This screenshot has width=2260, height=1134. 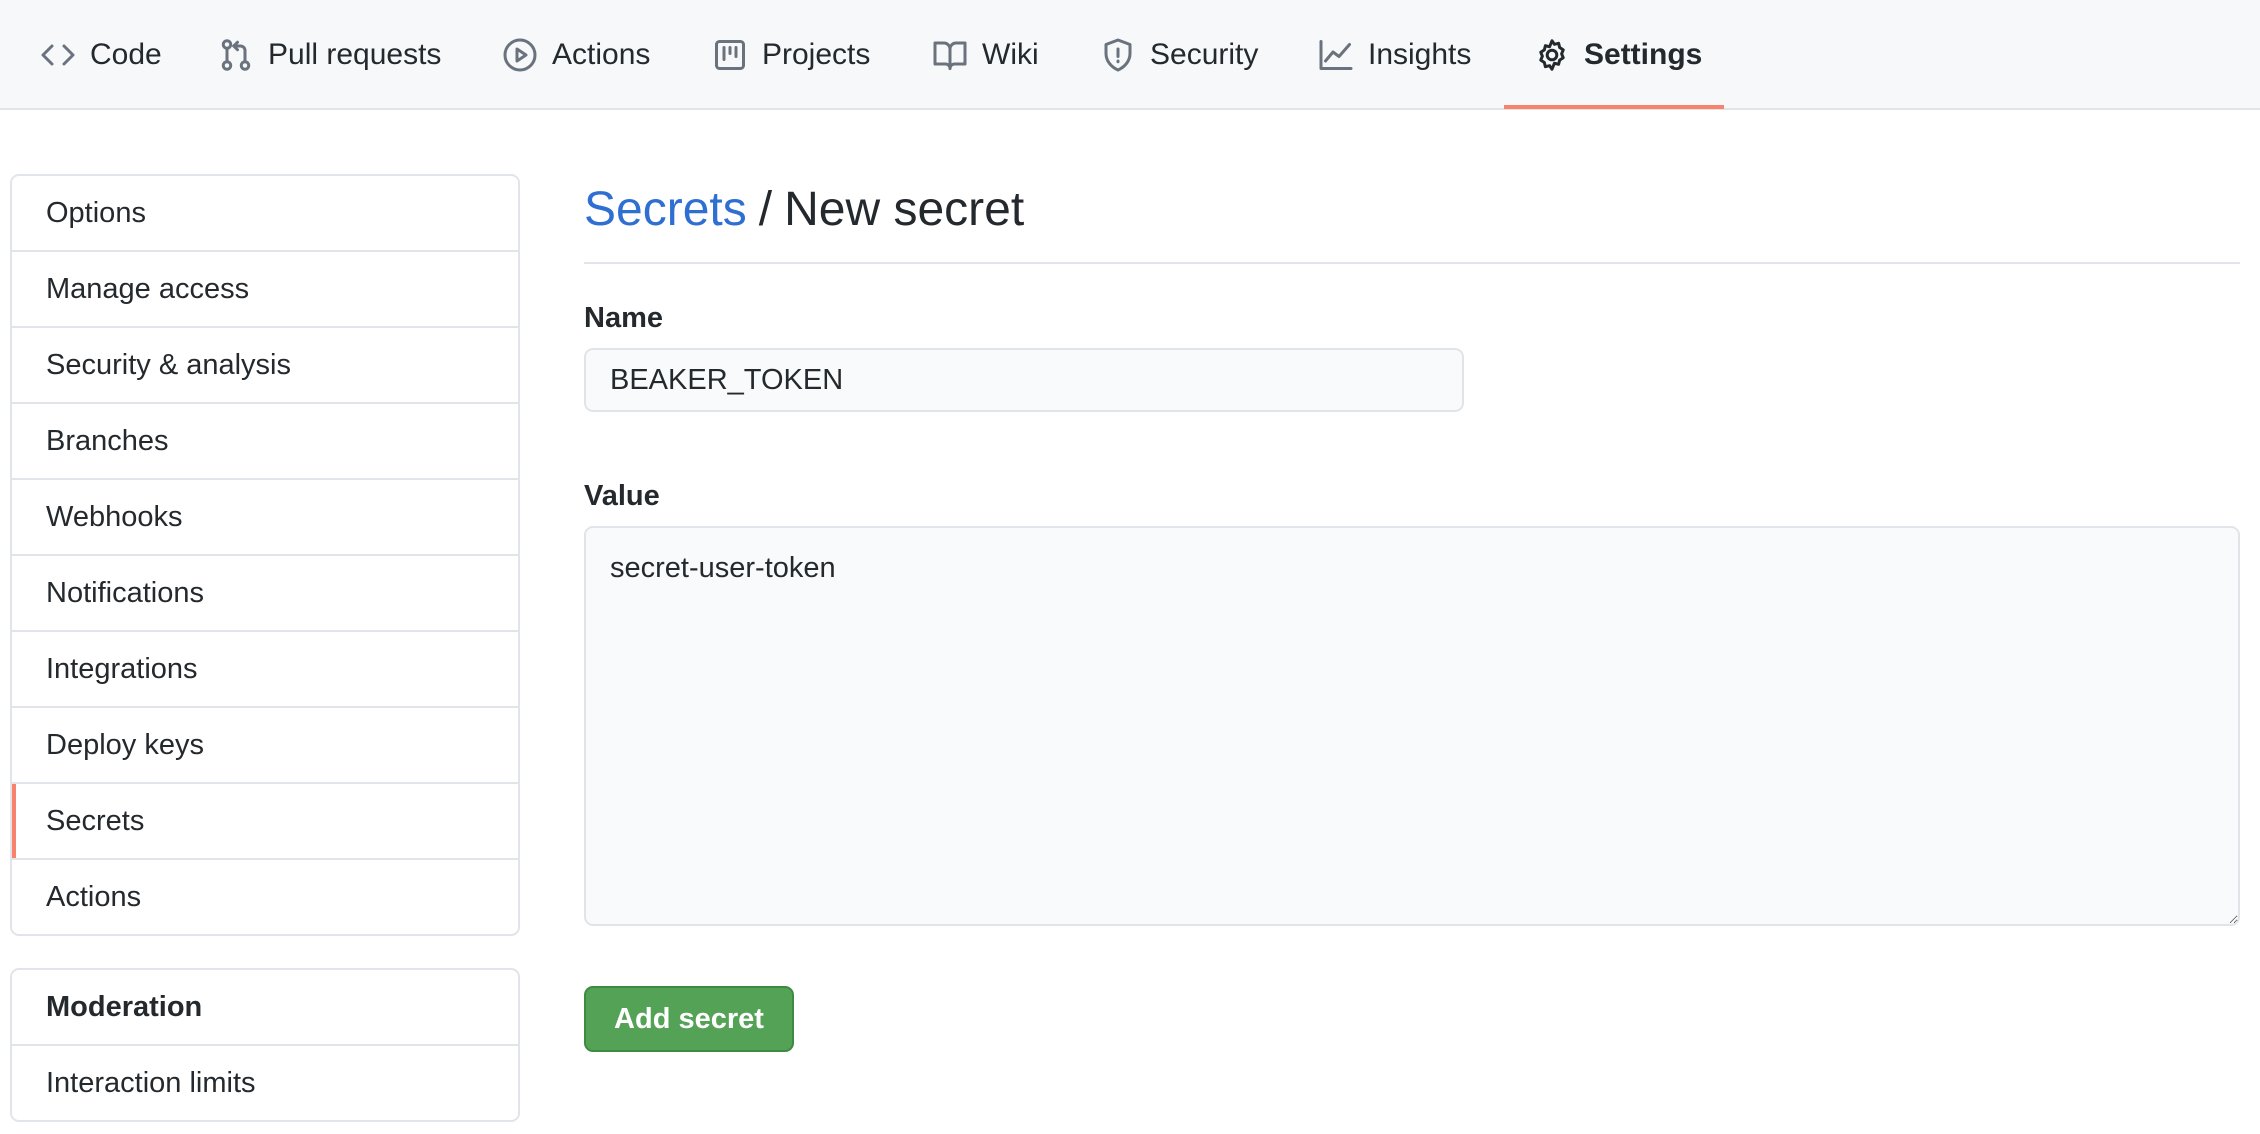 What do you see at coordinates (265, 1082) in the screenshot?
I see `sidebar-item-interaction-limits: Interaction limits` at bounding box center [265, 1082].